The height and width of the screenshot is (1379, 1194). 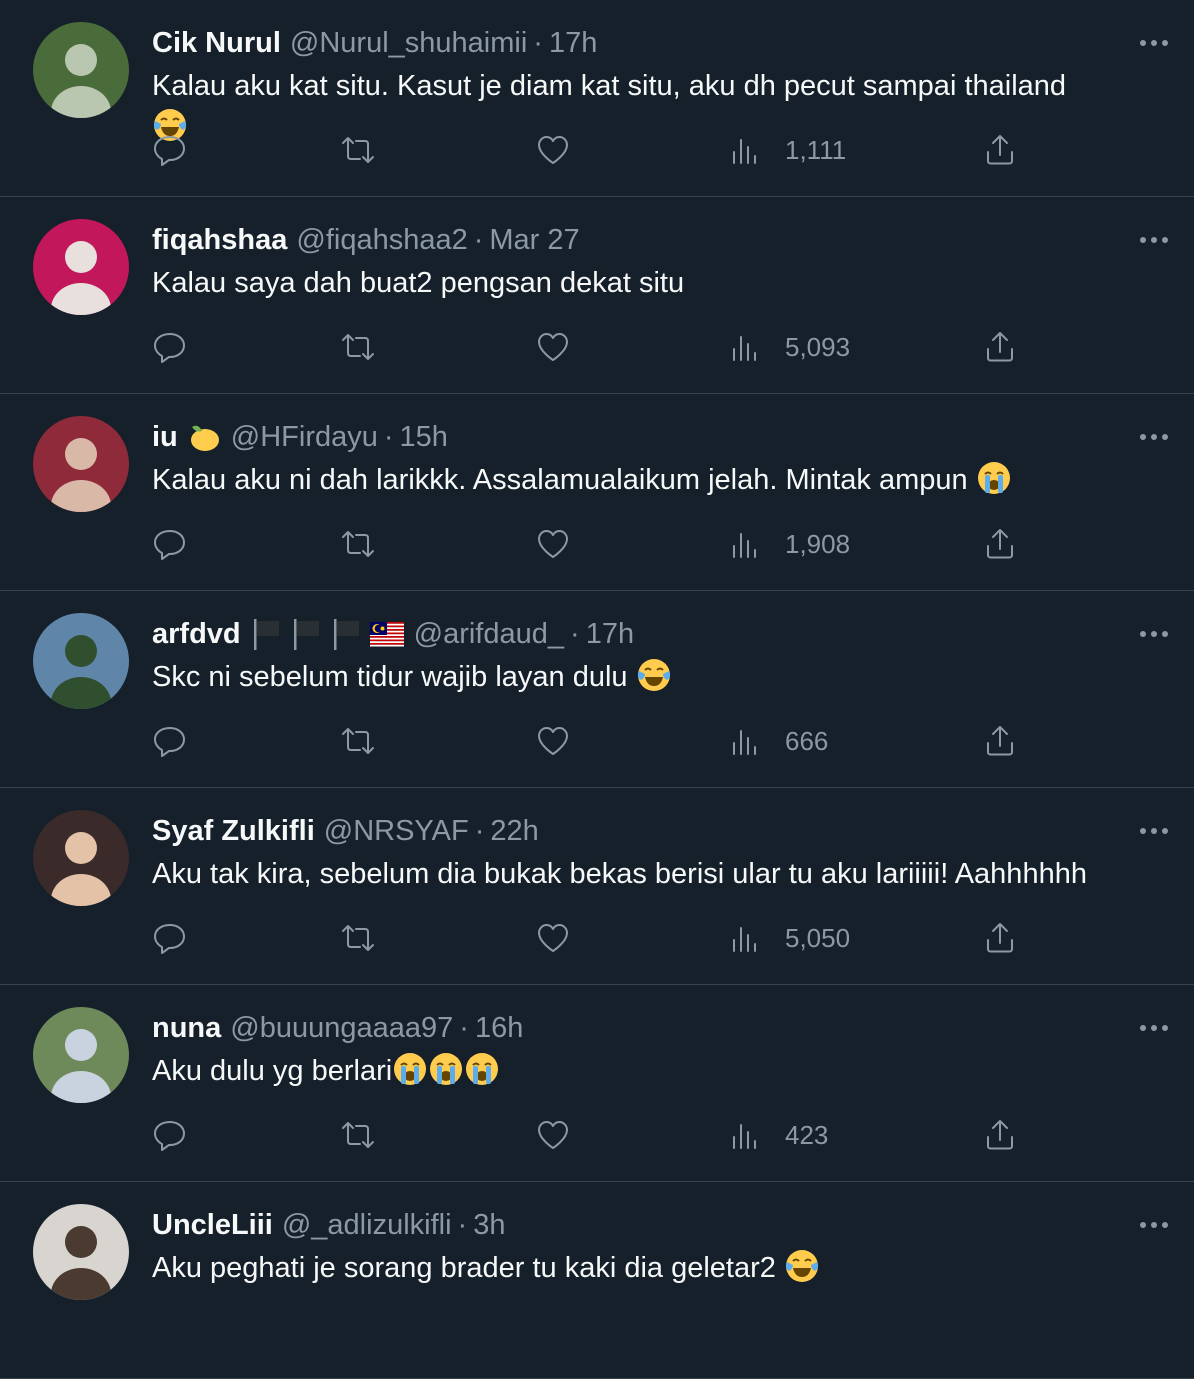 What do you see at coordinates (306, 634) in the screenshot?
I see `black-flag-icon` at bounding box center [306, 634].